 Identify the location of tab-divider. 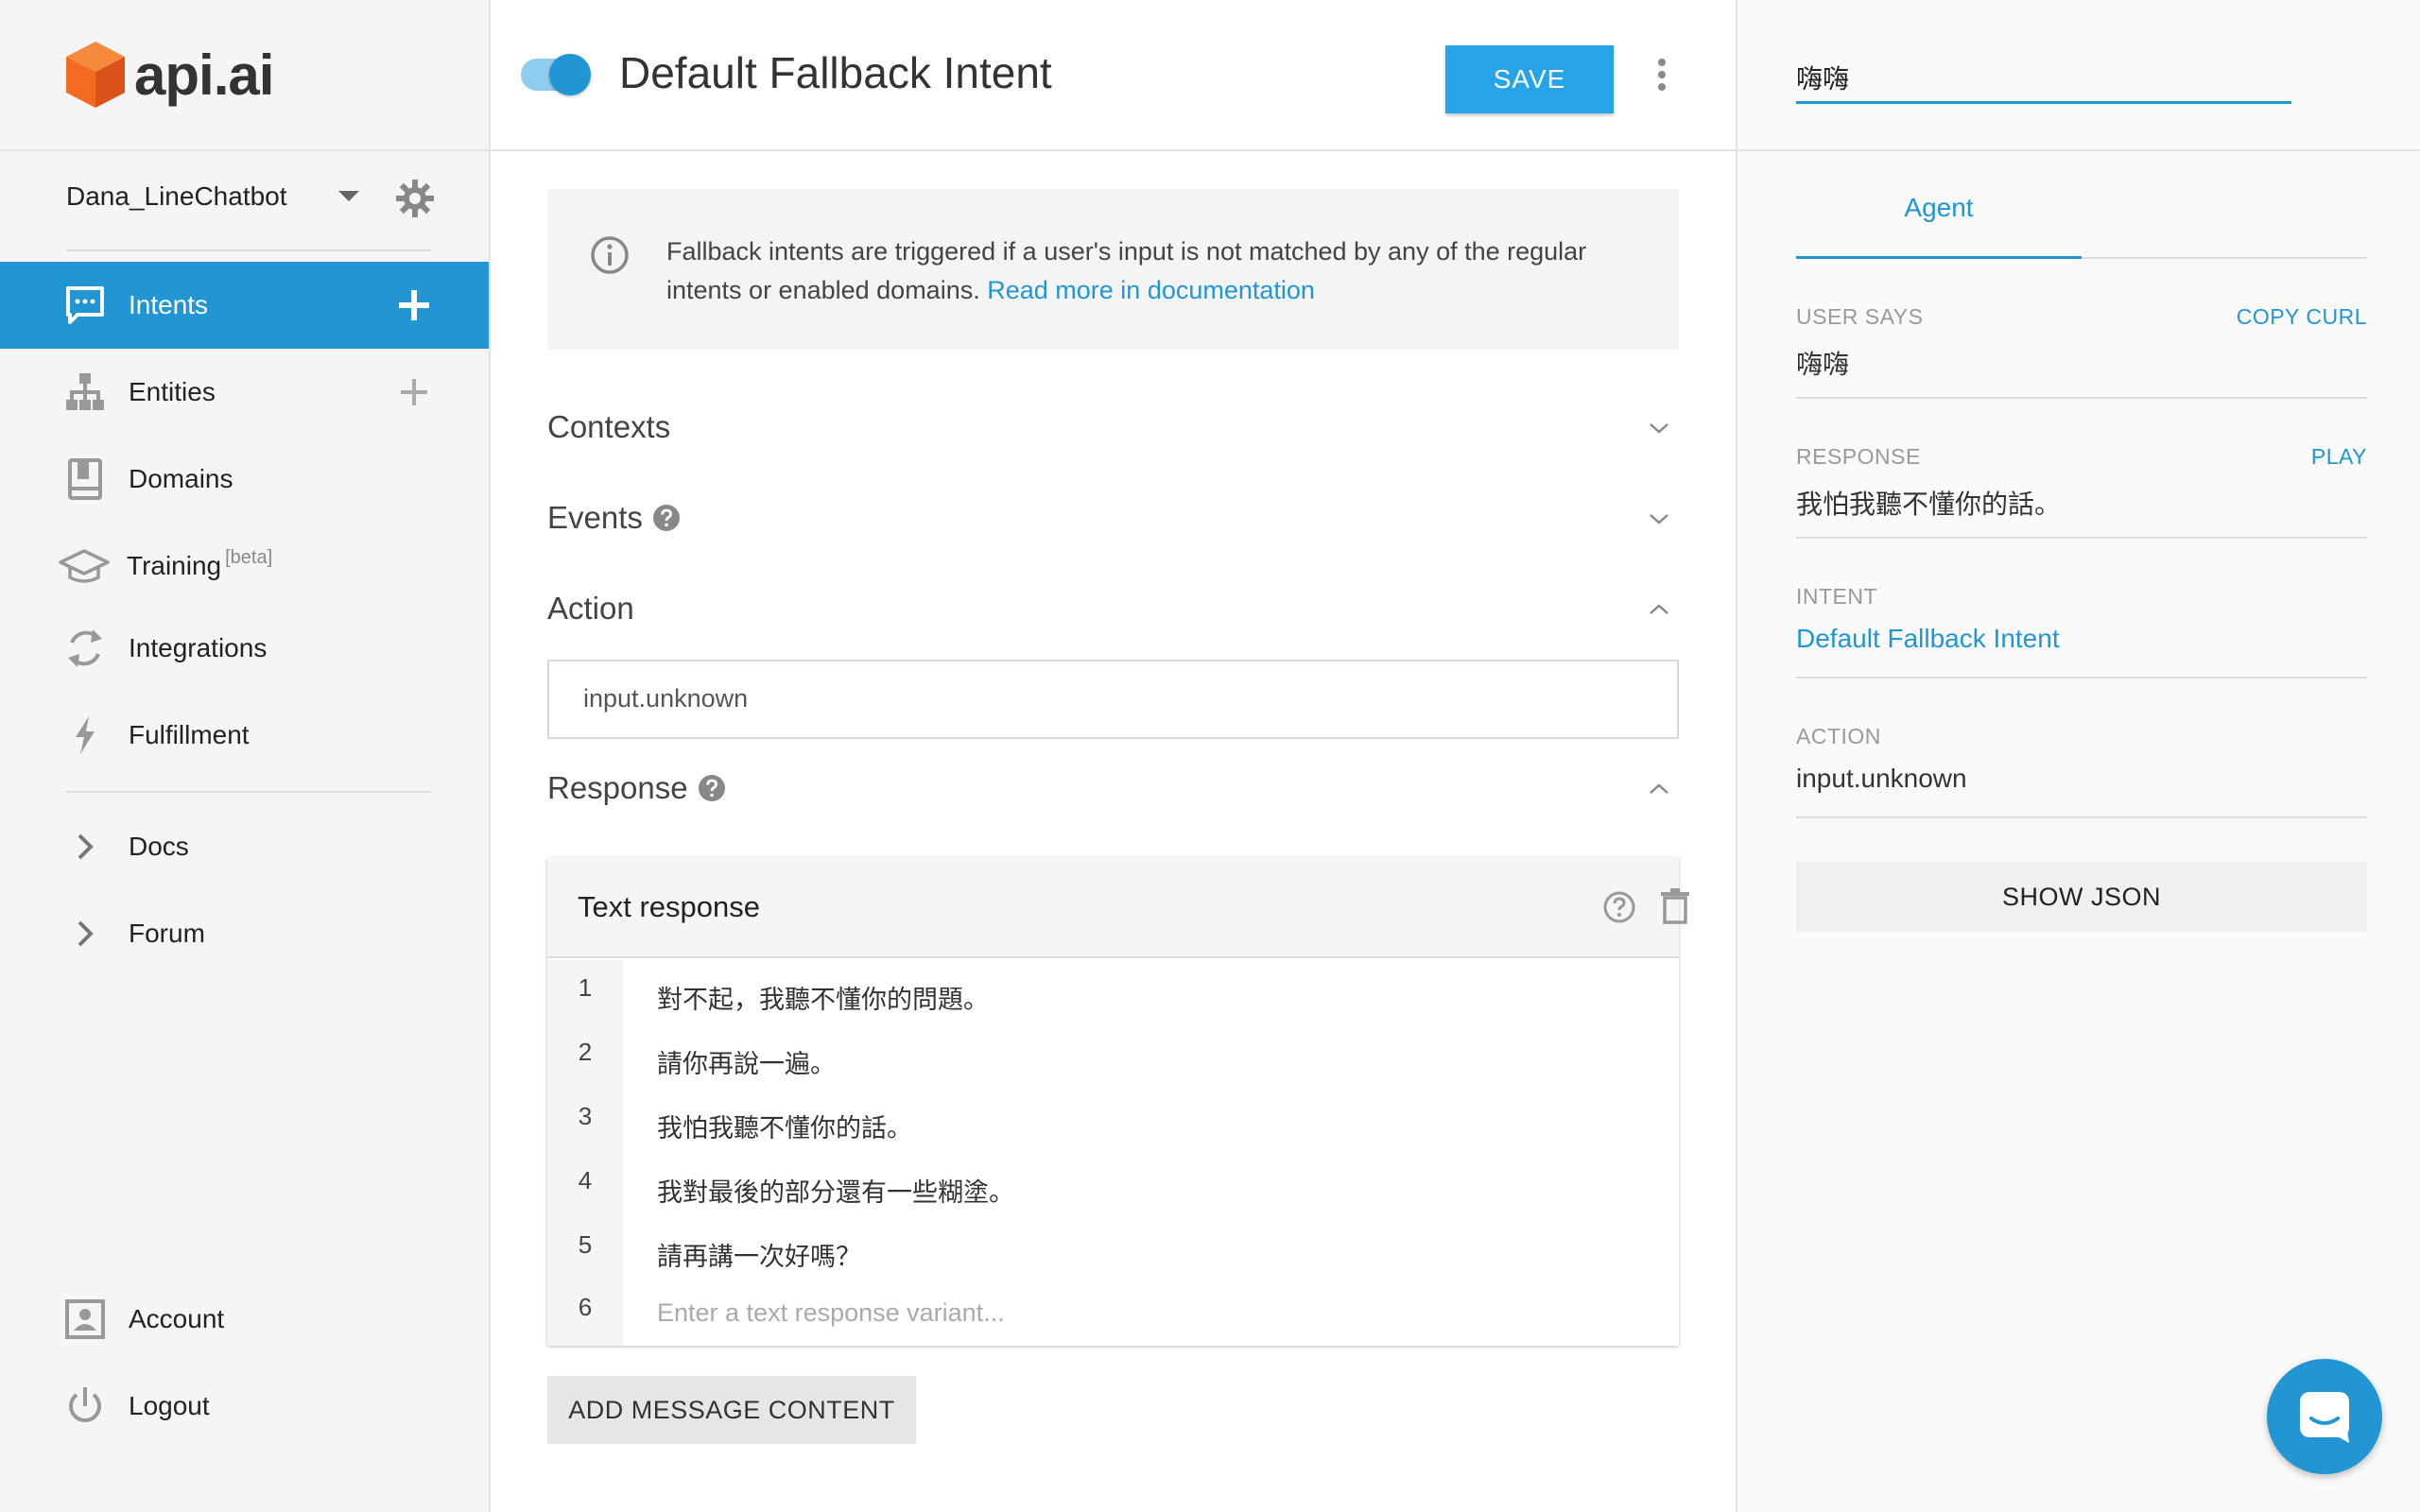
(2224, 258).